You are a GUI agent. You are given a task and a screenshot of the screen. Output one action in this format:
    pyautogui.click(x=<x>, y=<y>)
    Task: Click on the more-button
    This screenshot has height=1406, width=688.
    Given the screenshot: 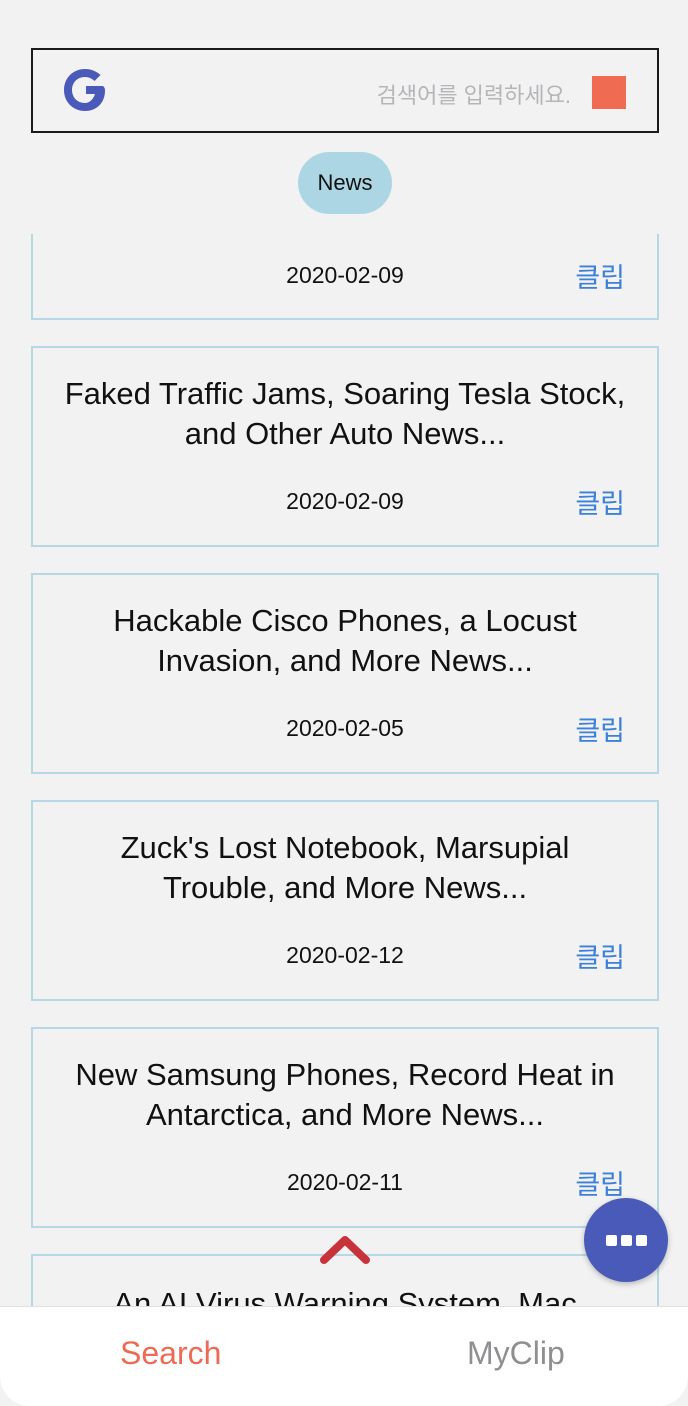 What is the action you would take?
    pyautogui.click(x=626, y=1240)
    